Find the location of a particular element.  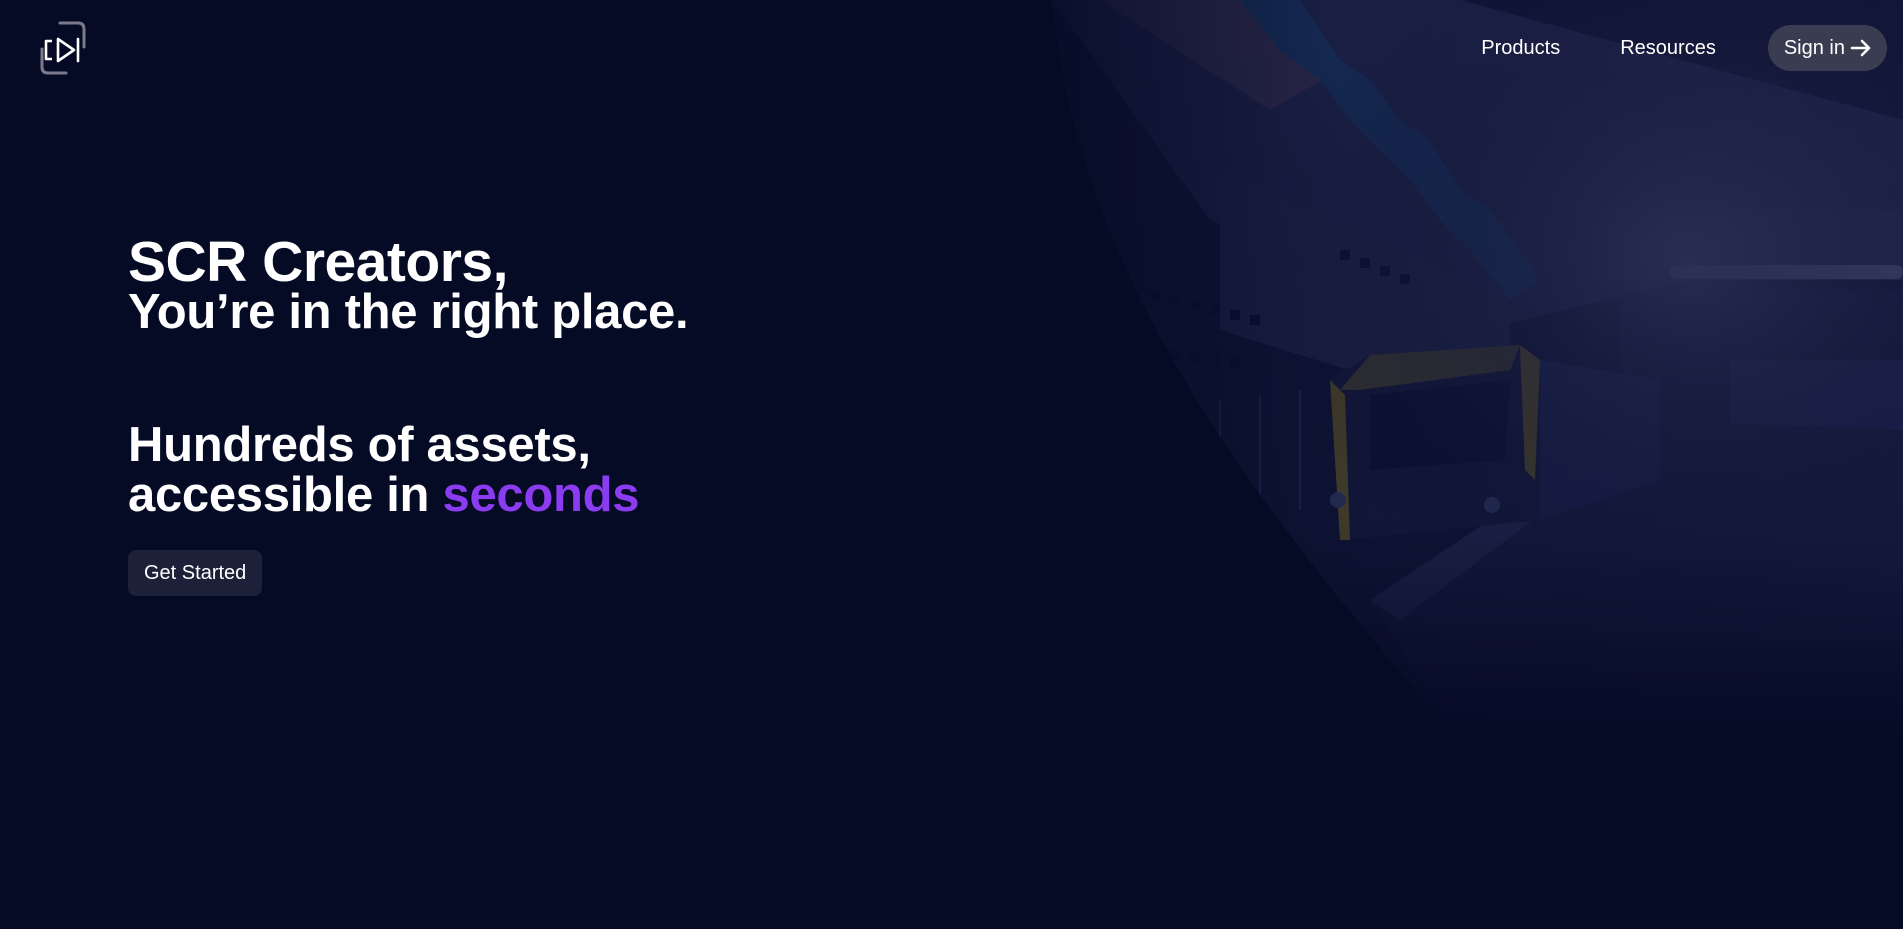

top-nav: Products Resources Sign in is located at coordinates (1684, 48).